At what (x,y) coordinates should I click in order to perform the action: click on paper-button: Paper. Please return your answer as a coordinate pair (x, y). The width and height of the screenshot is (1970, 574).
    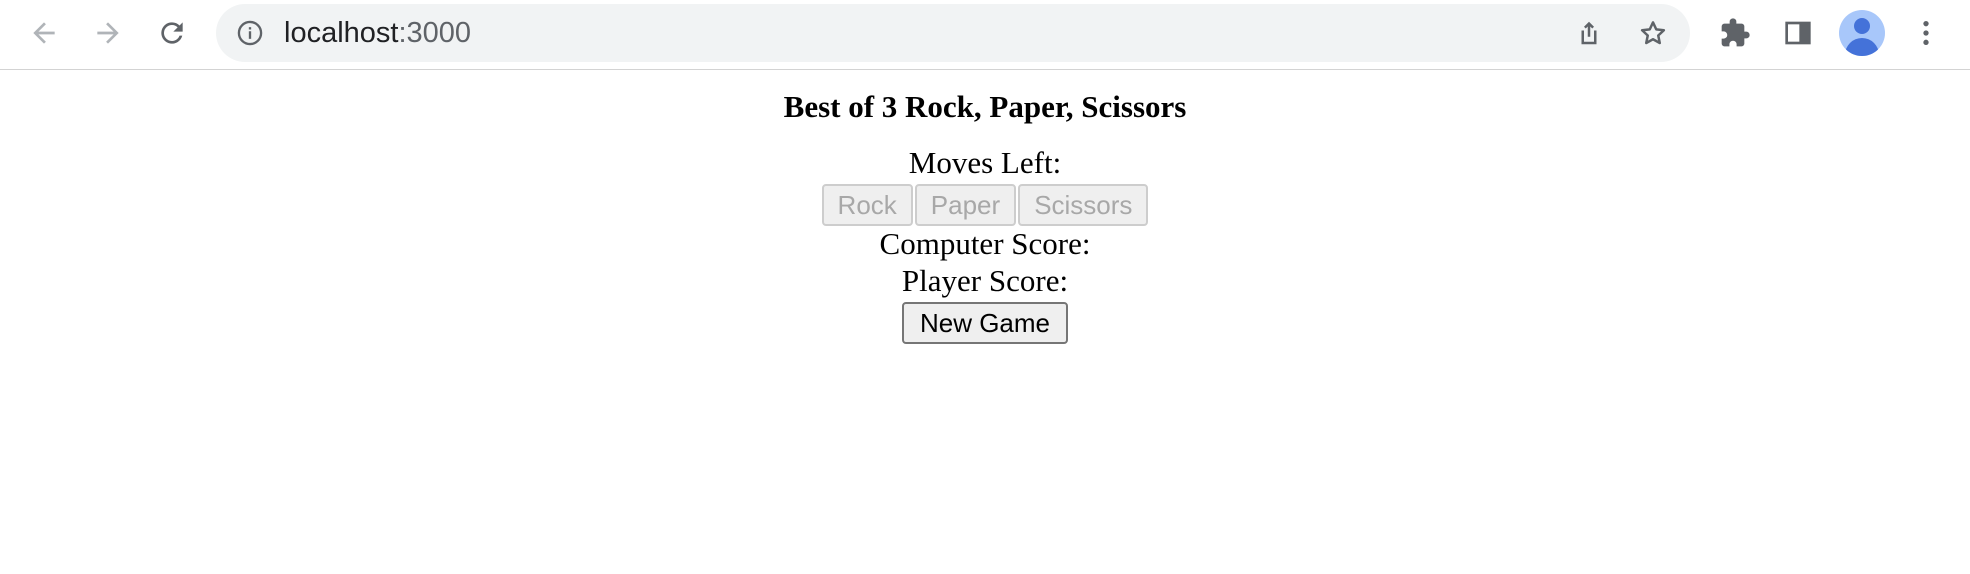
    Looking at the image, I should click on (965, 205).